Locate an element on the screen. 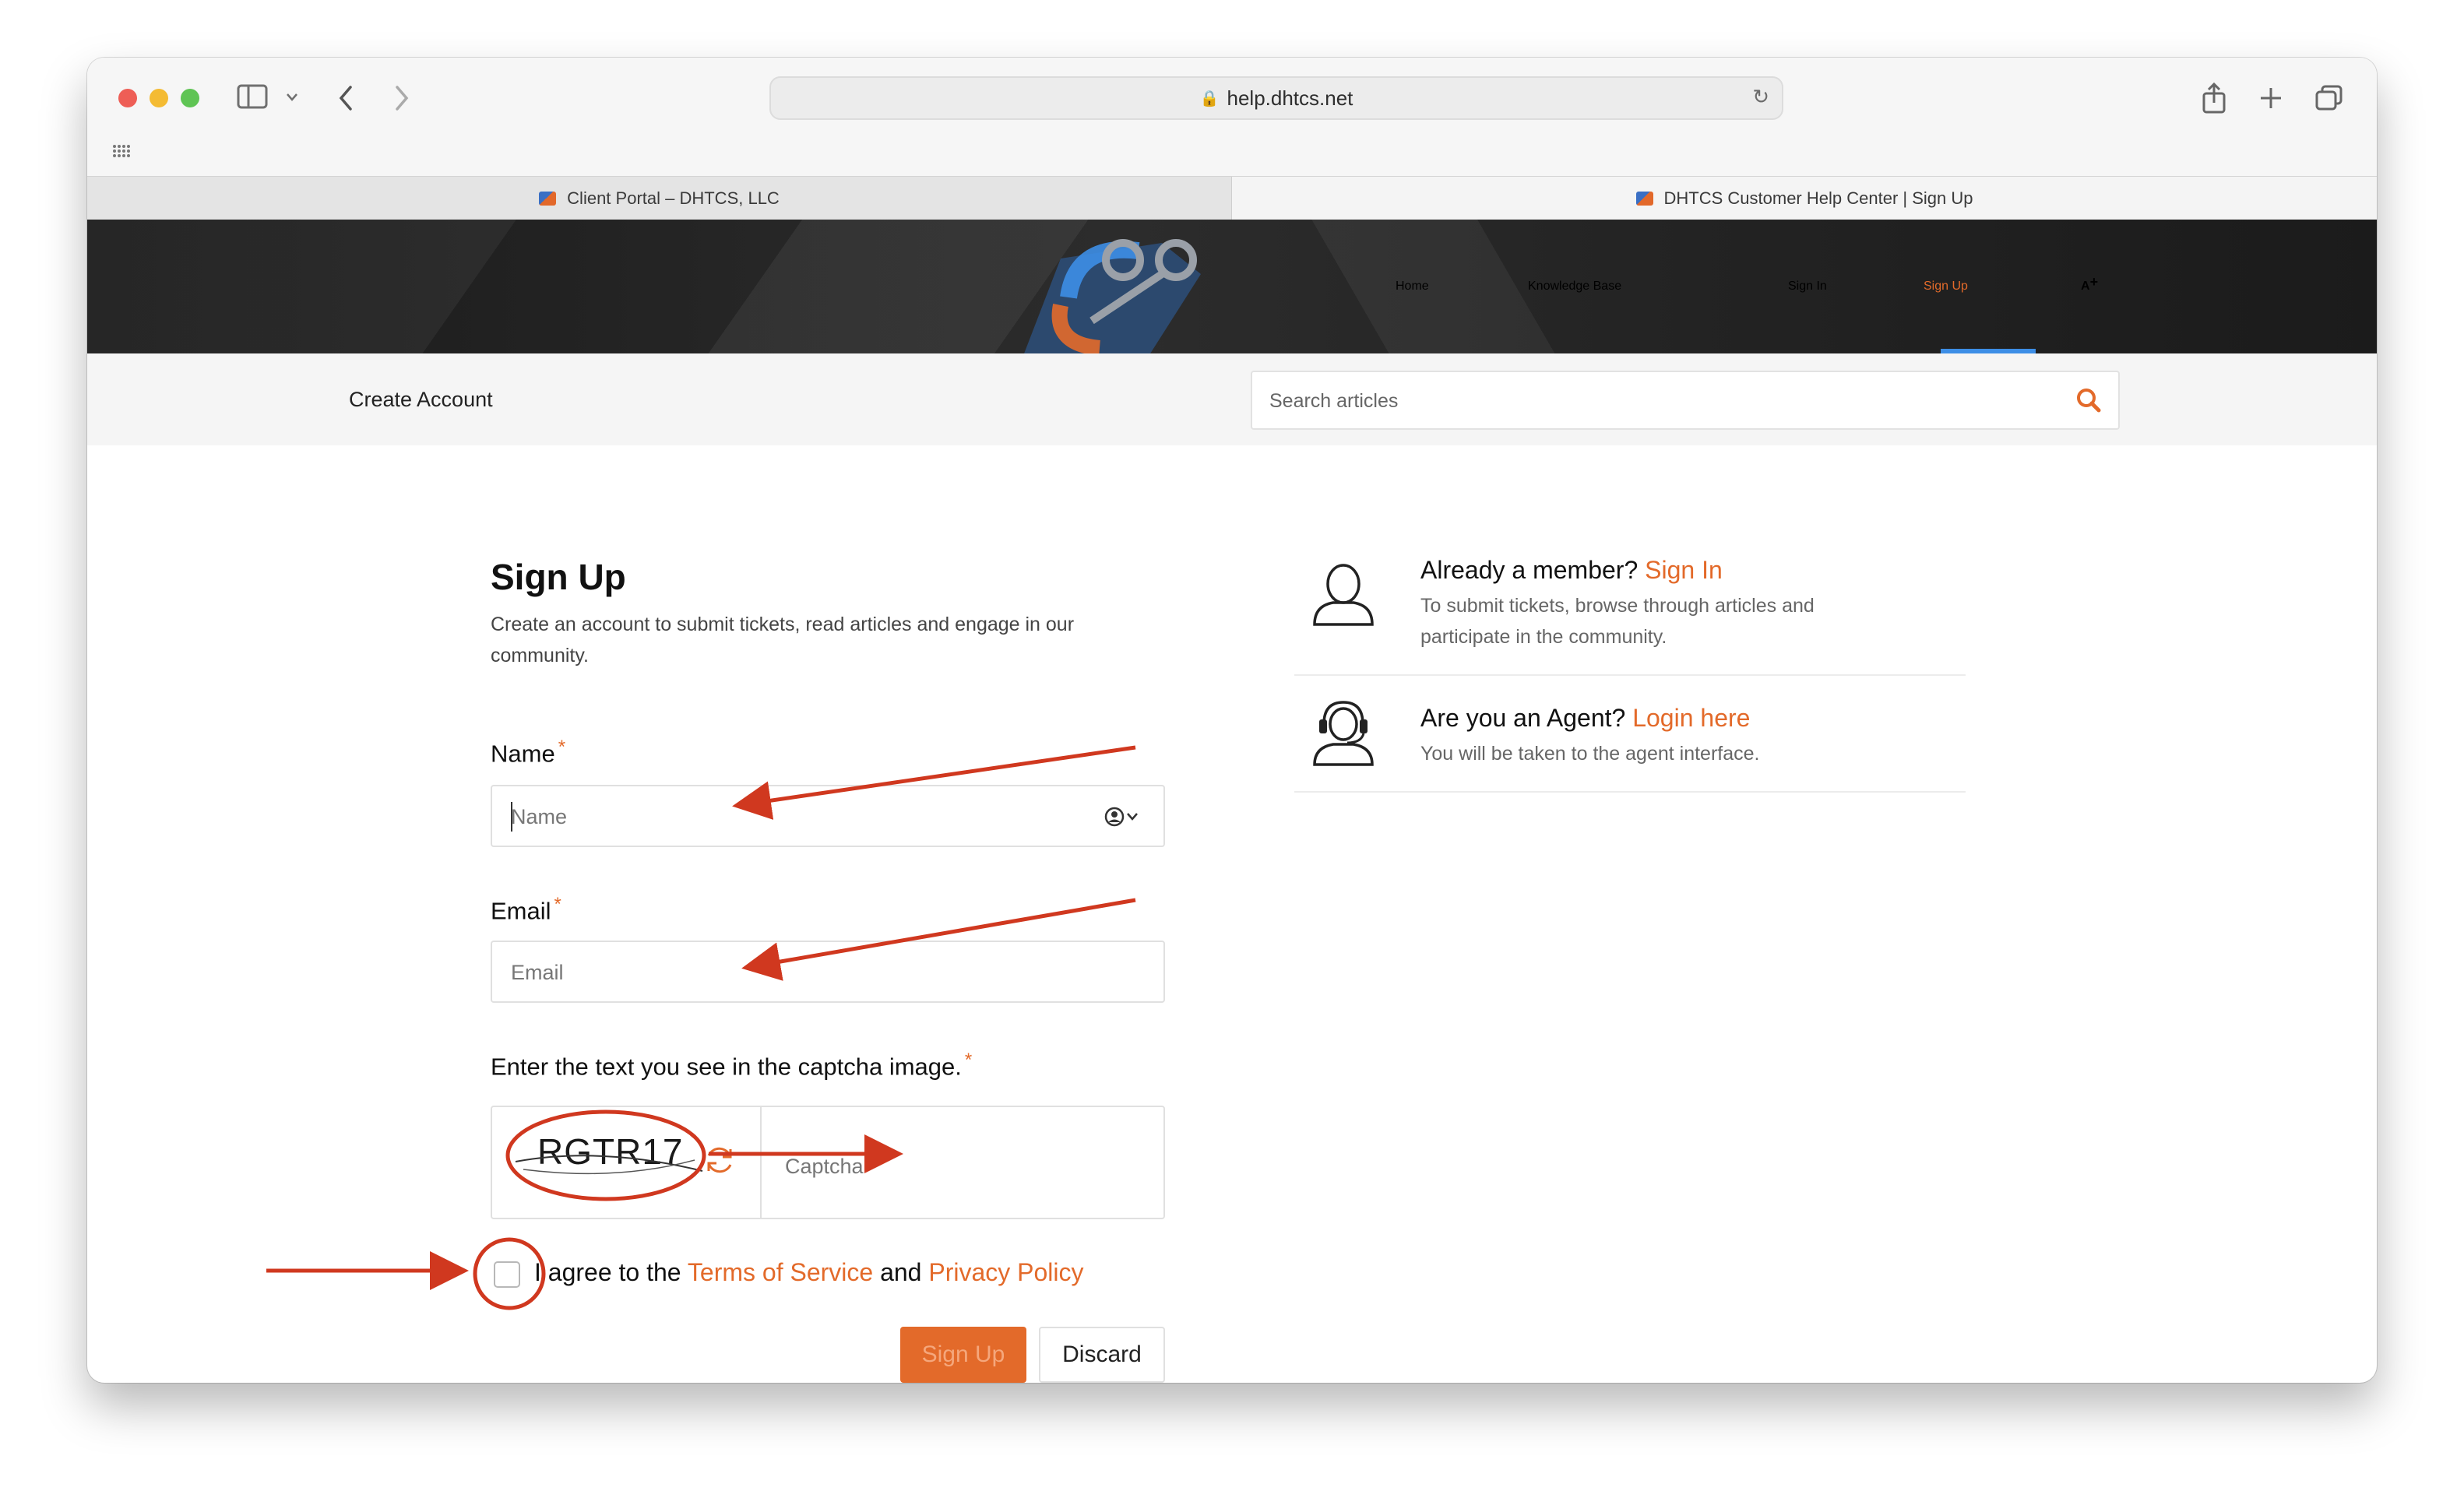  captcha-input is located at coordinates (956, 1166).